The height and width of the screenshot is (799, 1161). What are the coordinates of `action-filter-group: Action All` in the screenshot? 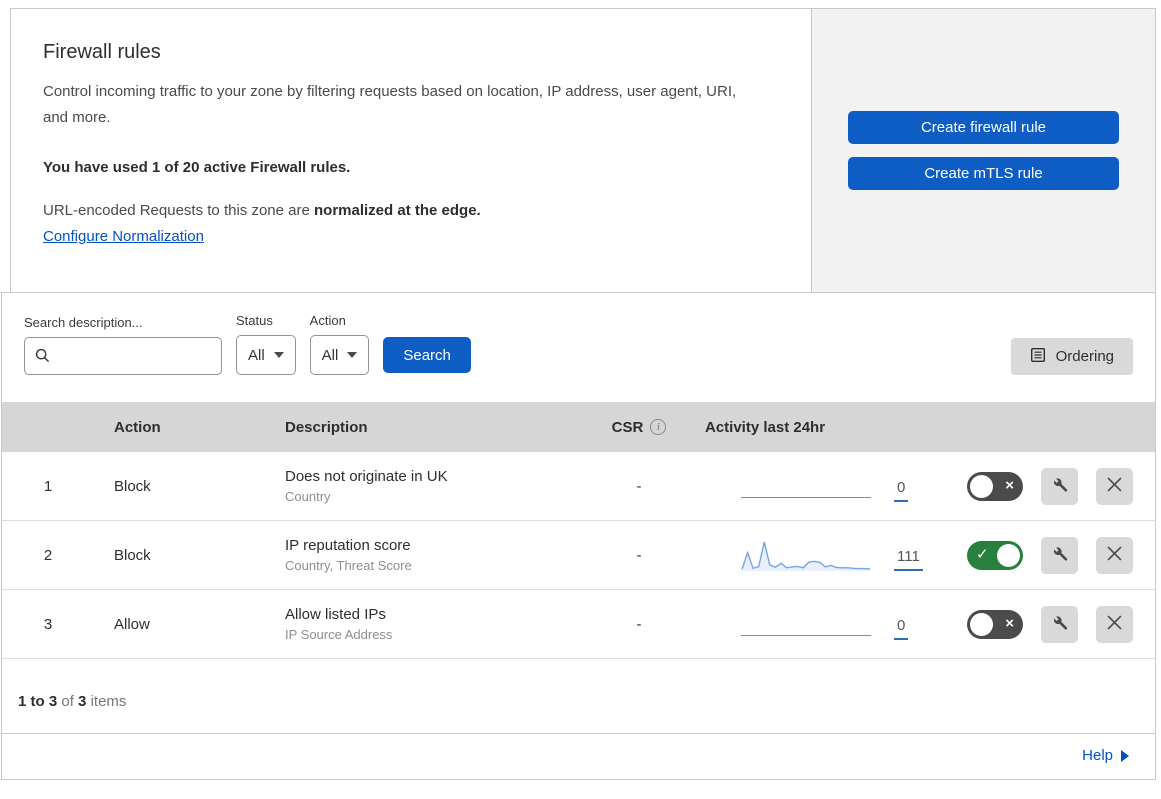 It's located at (339, 344).